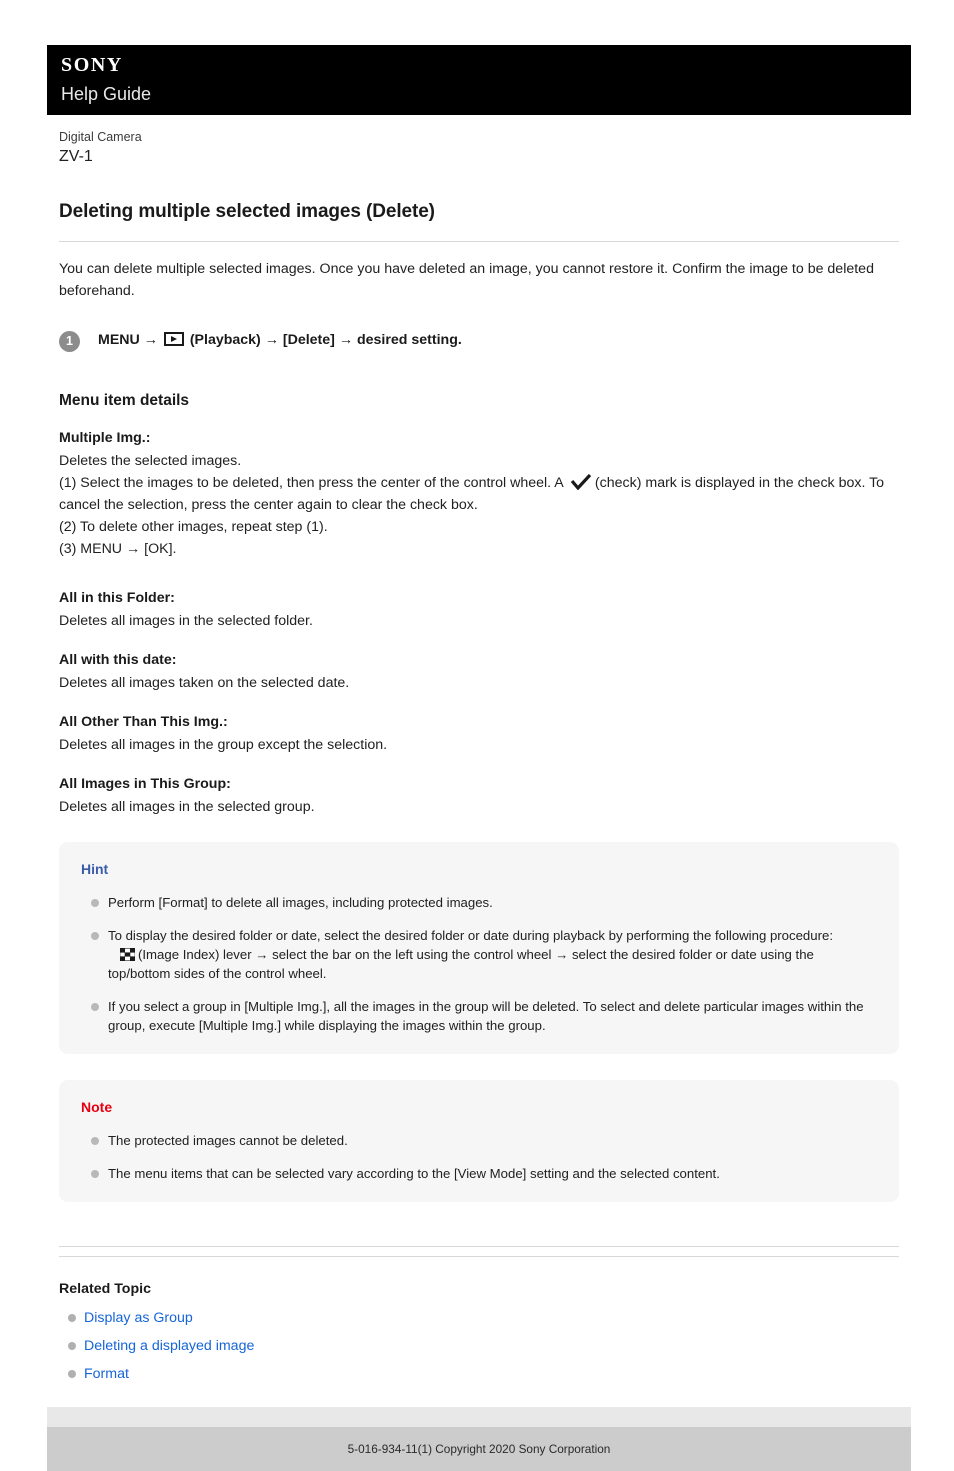 This screenshot has width=954, height=1471. Describe the element at coordinates (581, 482) in the screenshot. I see `check-mark-icon` at that location.